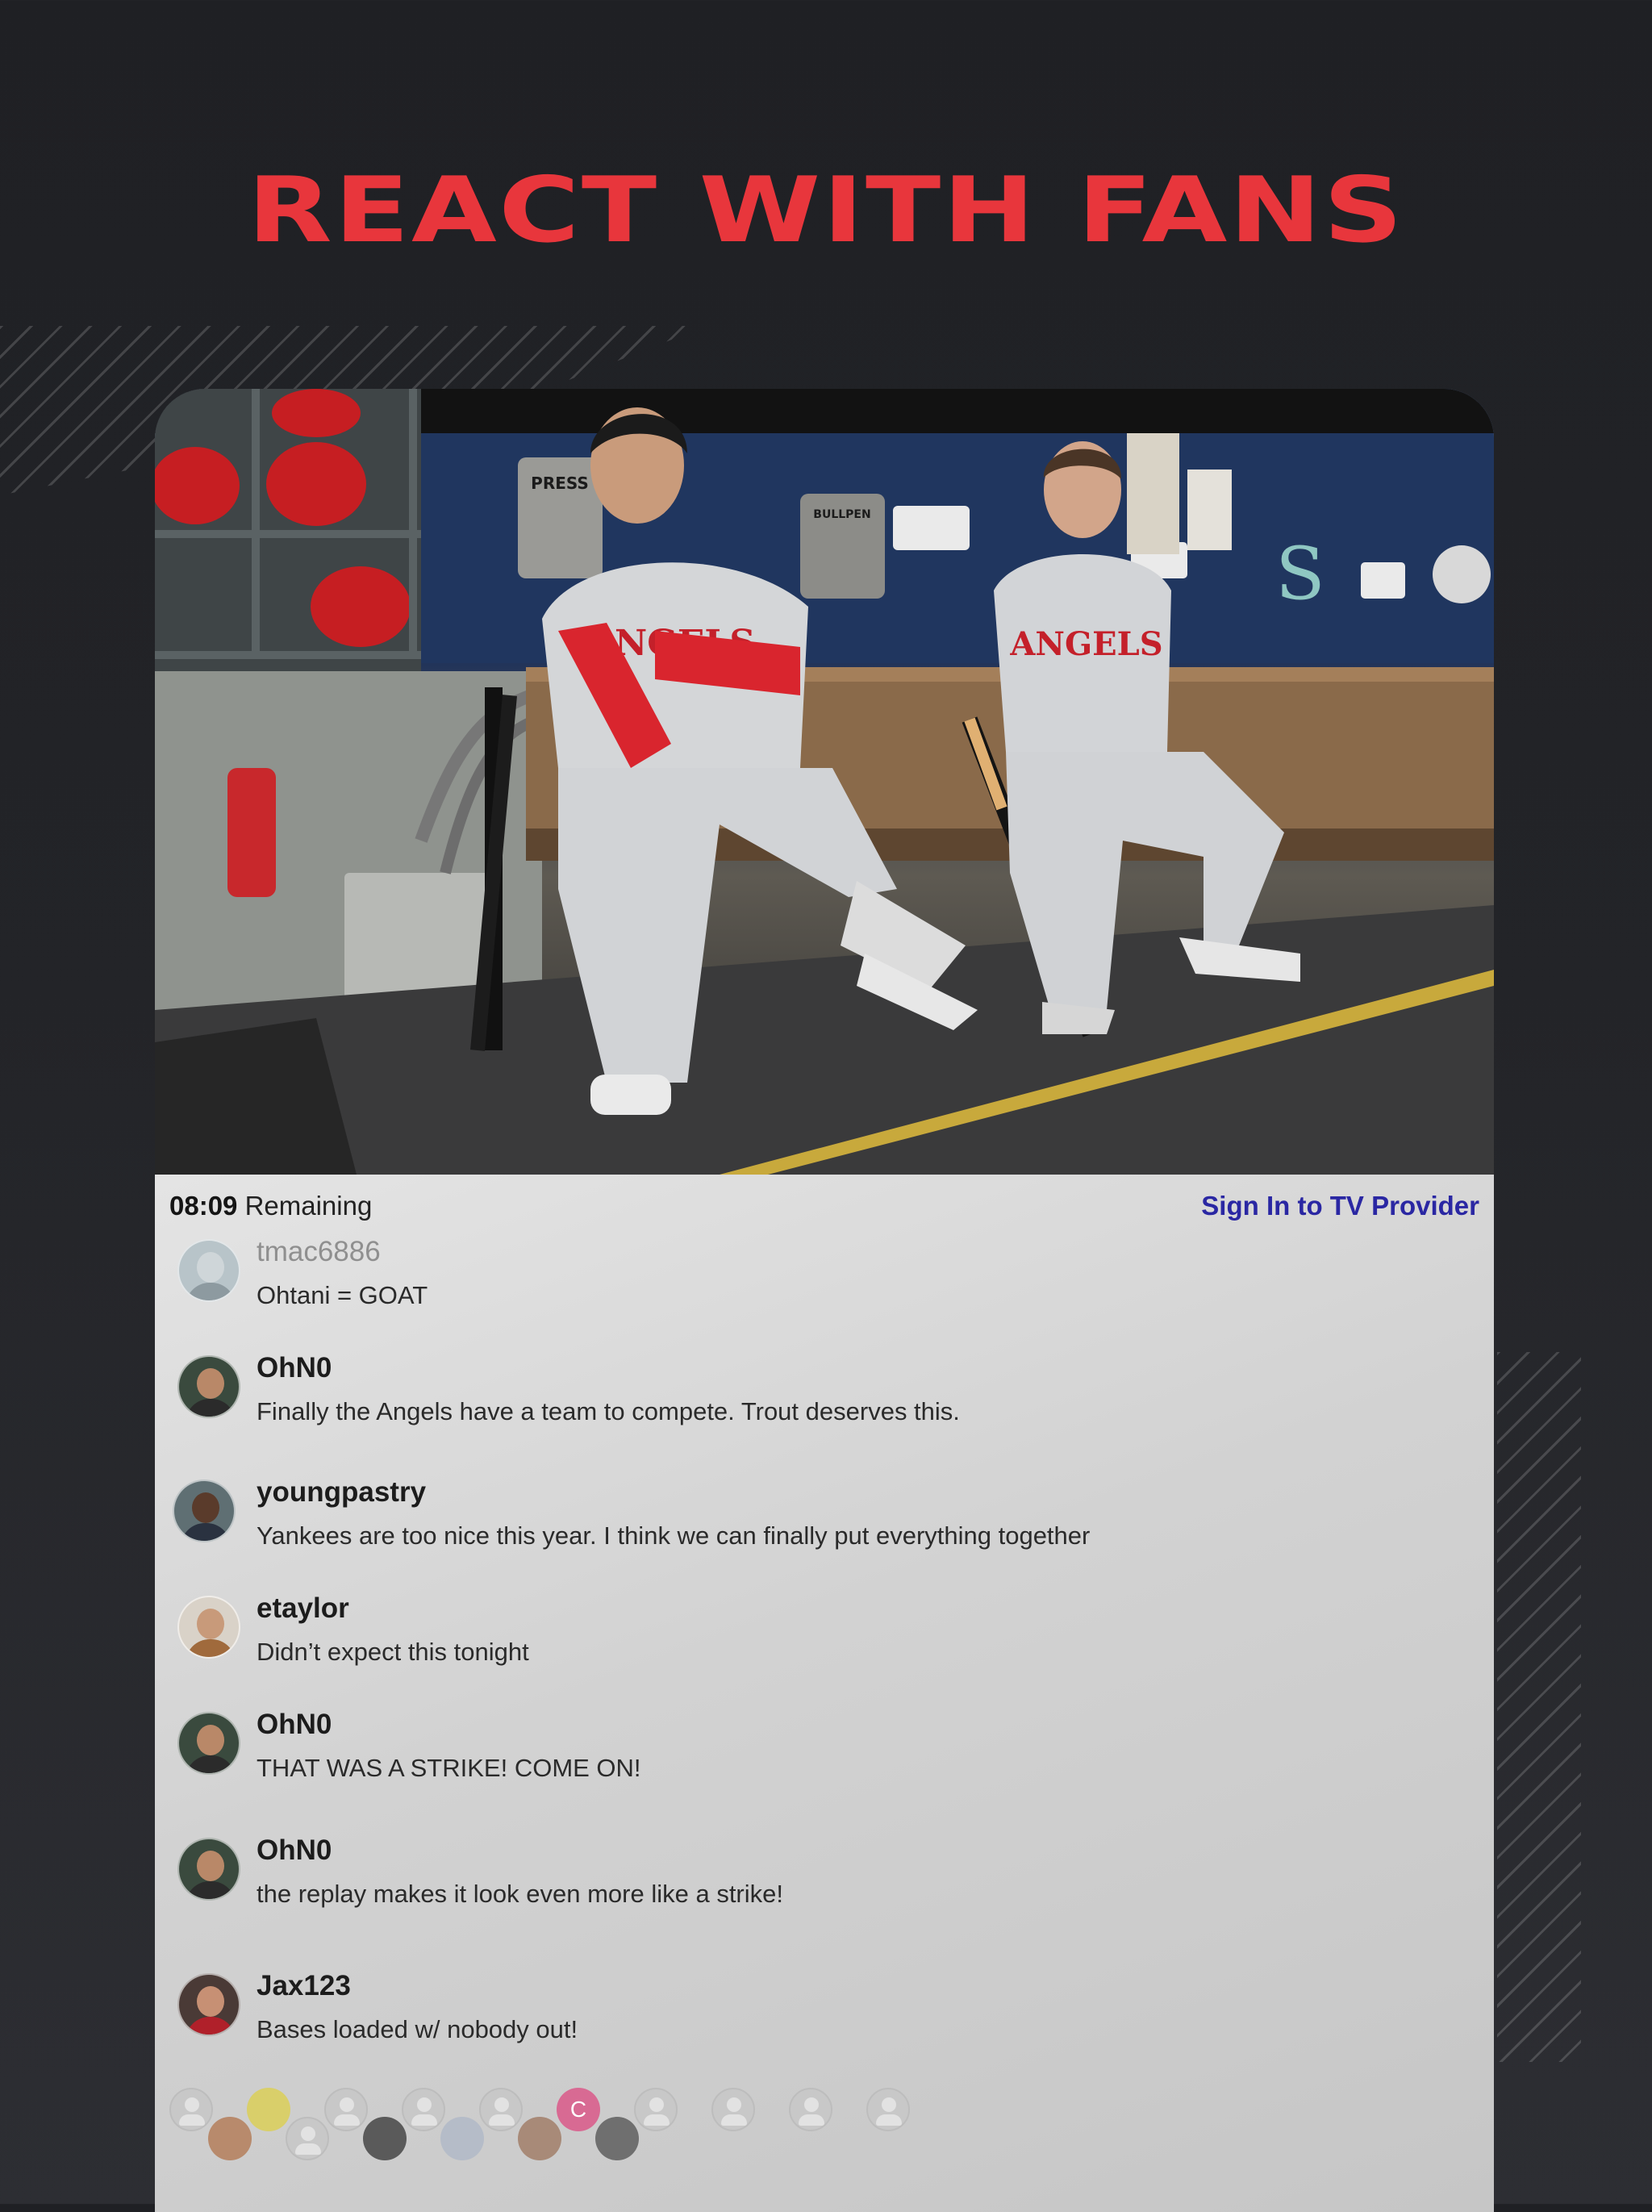 The height and width of the screenshot is (2212, 1652). What do you see at coordinates (824, 1211) in the screenshot?
I see `status-bar: 08:09 Remaining Sign In to TV Provider` at bounding box center [824, 1211].